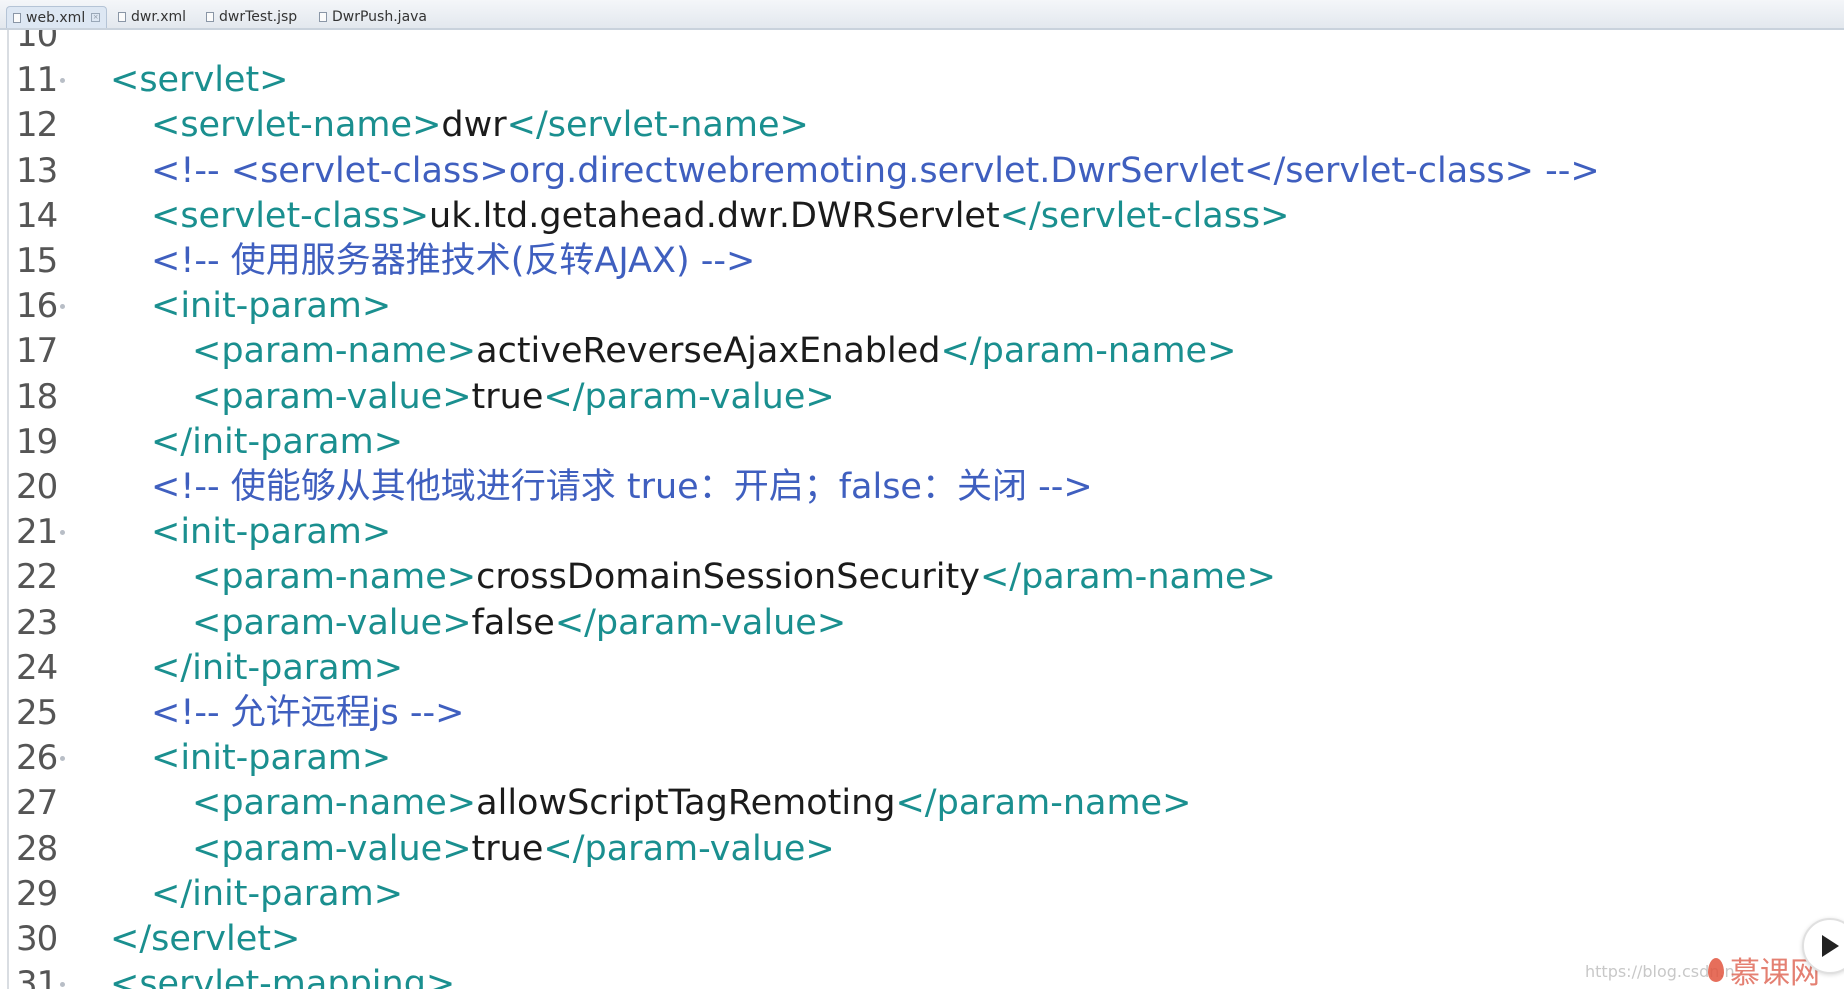 The image size is (1844, 989). What do you see at coordinates (37, 803) in the screenshot?
I see `line-number: 27` at bounding box center [37, 803].